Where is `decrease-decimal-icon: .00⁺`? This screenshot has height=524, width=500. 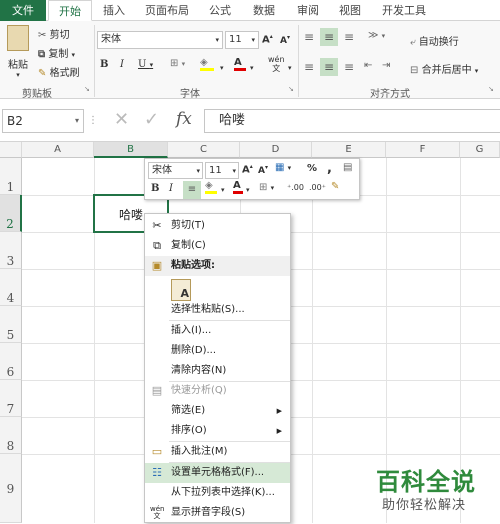 decrease-decimal-icon: .00⁺ is located at coordinates (317, 187).